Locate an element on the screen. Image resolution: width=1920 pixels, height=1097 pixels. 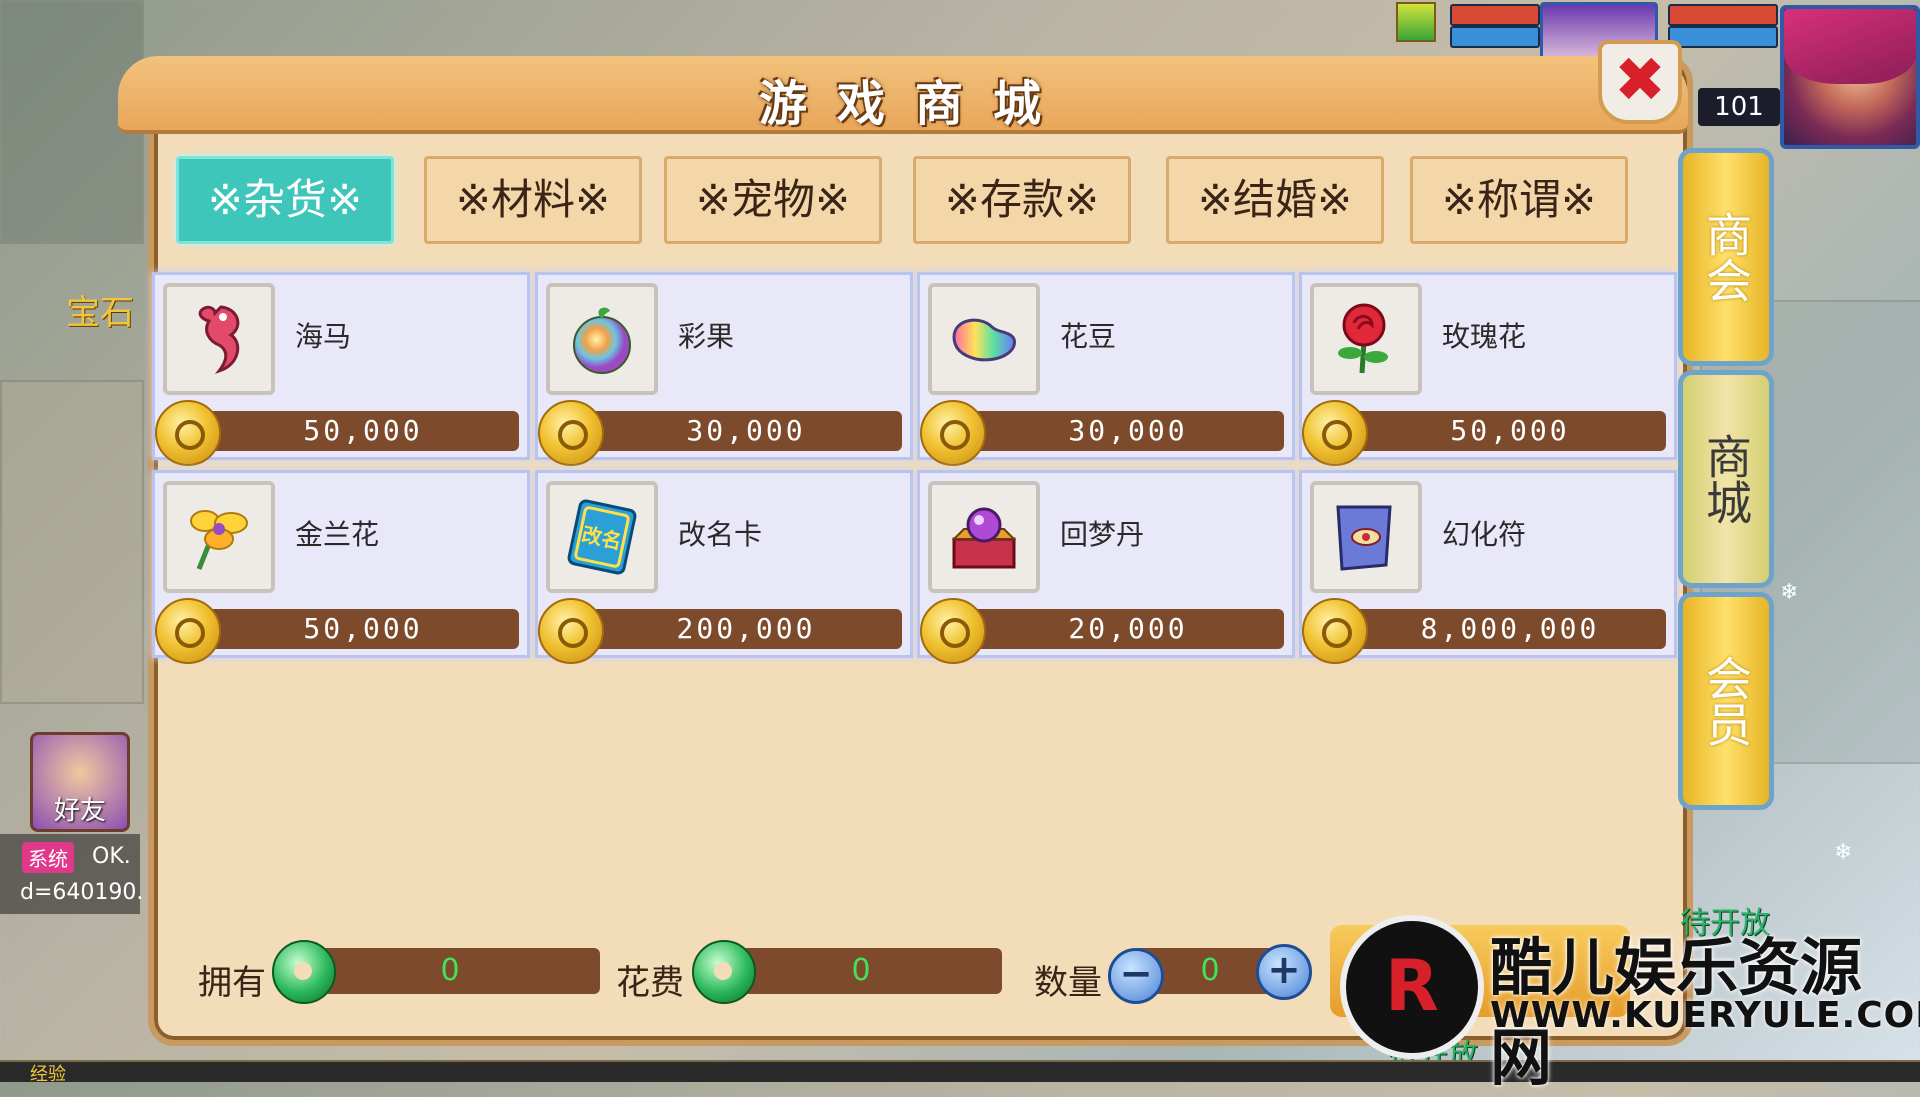
golden-orchid-icon is located at coordinates (219, 540).